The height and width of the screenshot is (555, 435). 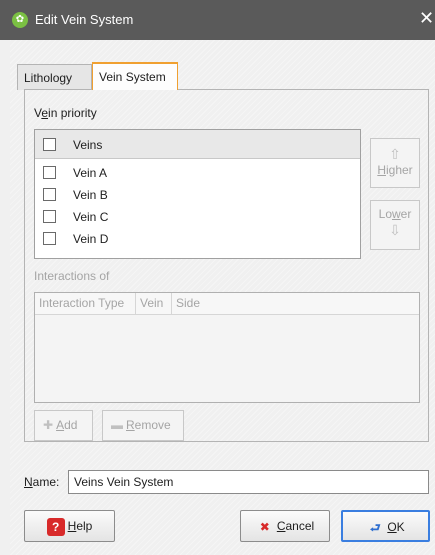 What do you see at coordinates (197, 217) in the screenshot?
I see `list-item: Vein C` at bounding box center [197, 217].